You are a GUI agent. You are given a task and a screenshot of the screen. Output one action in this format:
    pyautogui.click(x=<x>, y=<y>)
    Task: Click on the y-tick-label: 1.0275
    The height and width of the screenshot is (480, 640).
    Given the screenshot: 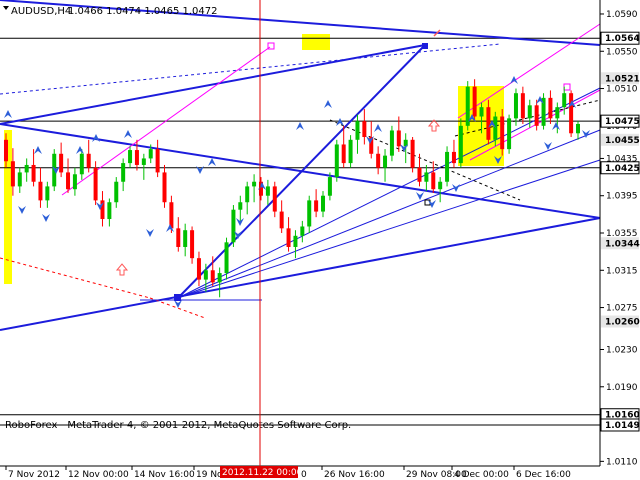 What is the action you would take?
    pyautogui.click(x=622, y=309)
    